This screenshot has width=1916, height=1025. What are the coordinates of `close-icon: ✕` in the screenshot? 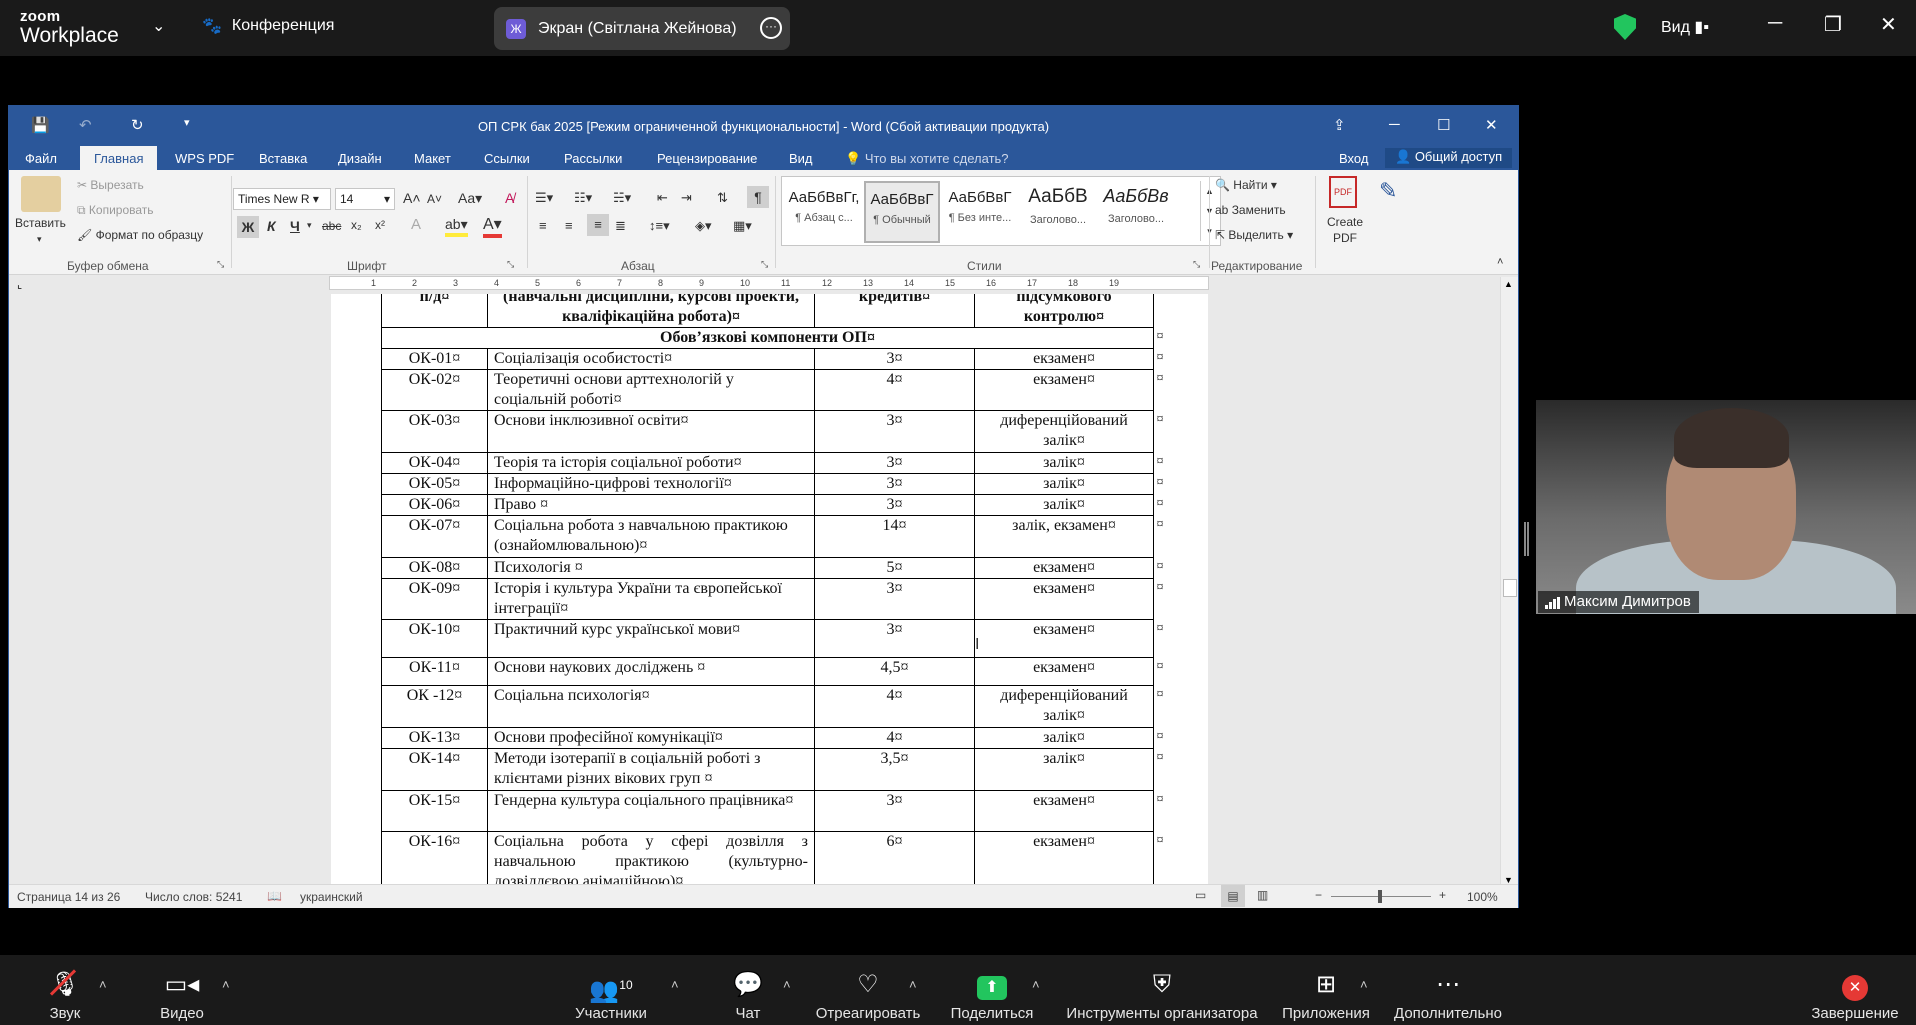 It's located at (1888, 24).